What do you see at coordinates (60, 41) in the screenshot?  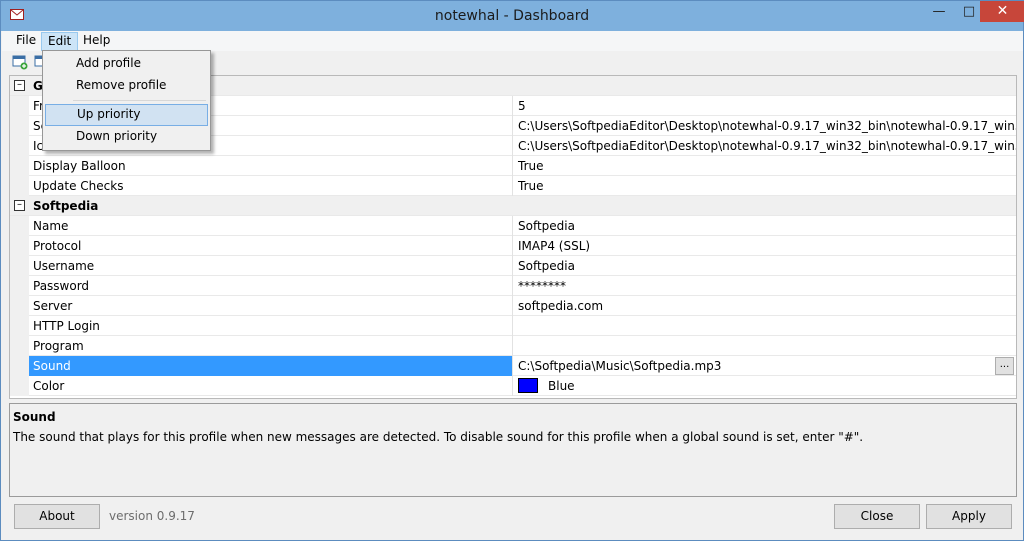 I see `menu-edit: Edit` at bounding box center [60, 41].